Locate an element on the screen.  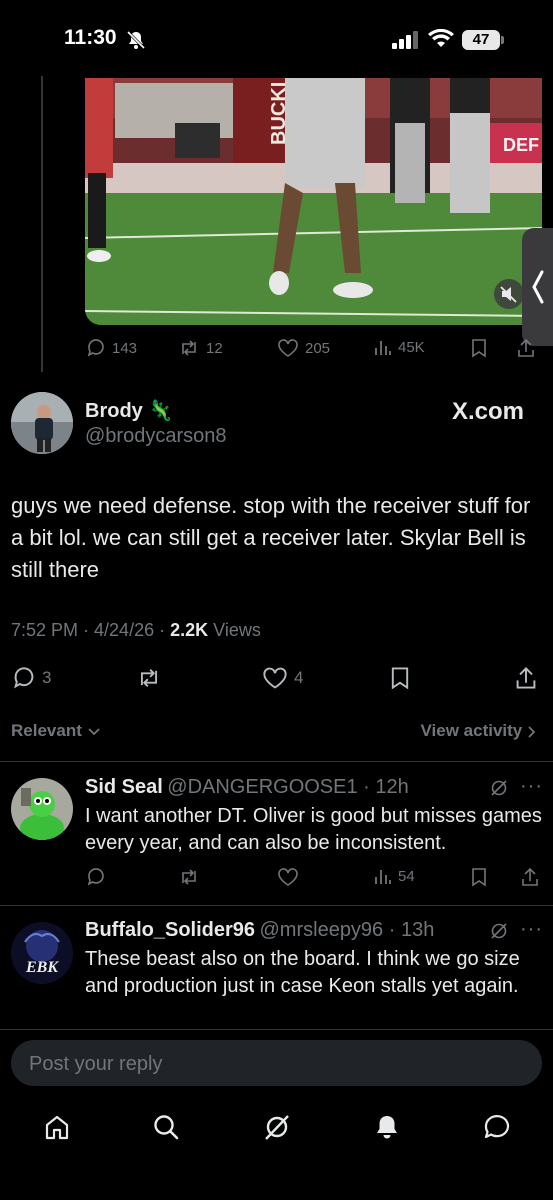
reply-header: Buffalo_Solider96 @mrsleepy96 · 13h is located at coordinates (259, 930).